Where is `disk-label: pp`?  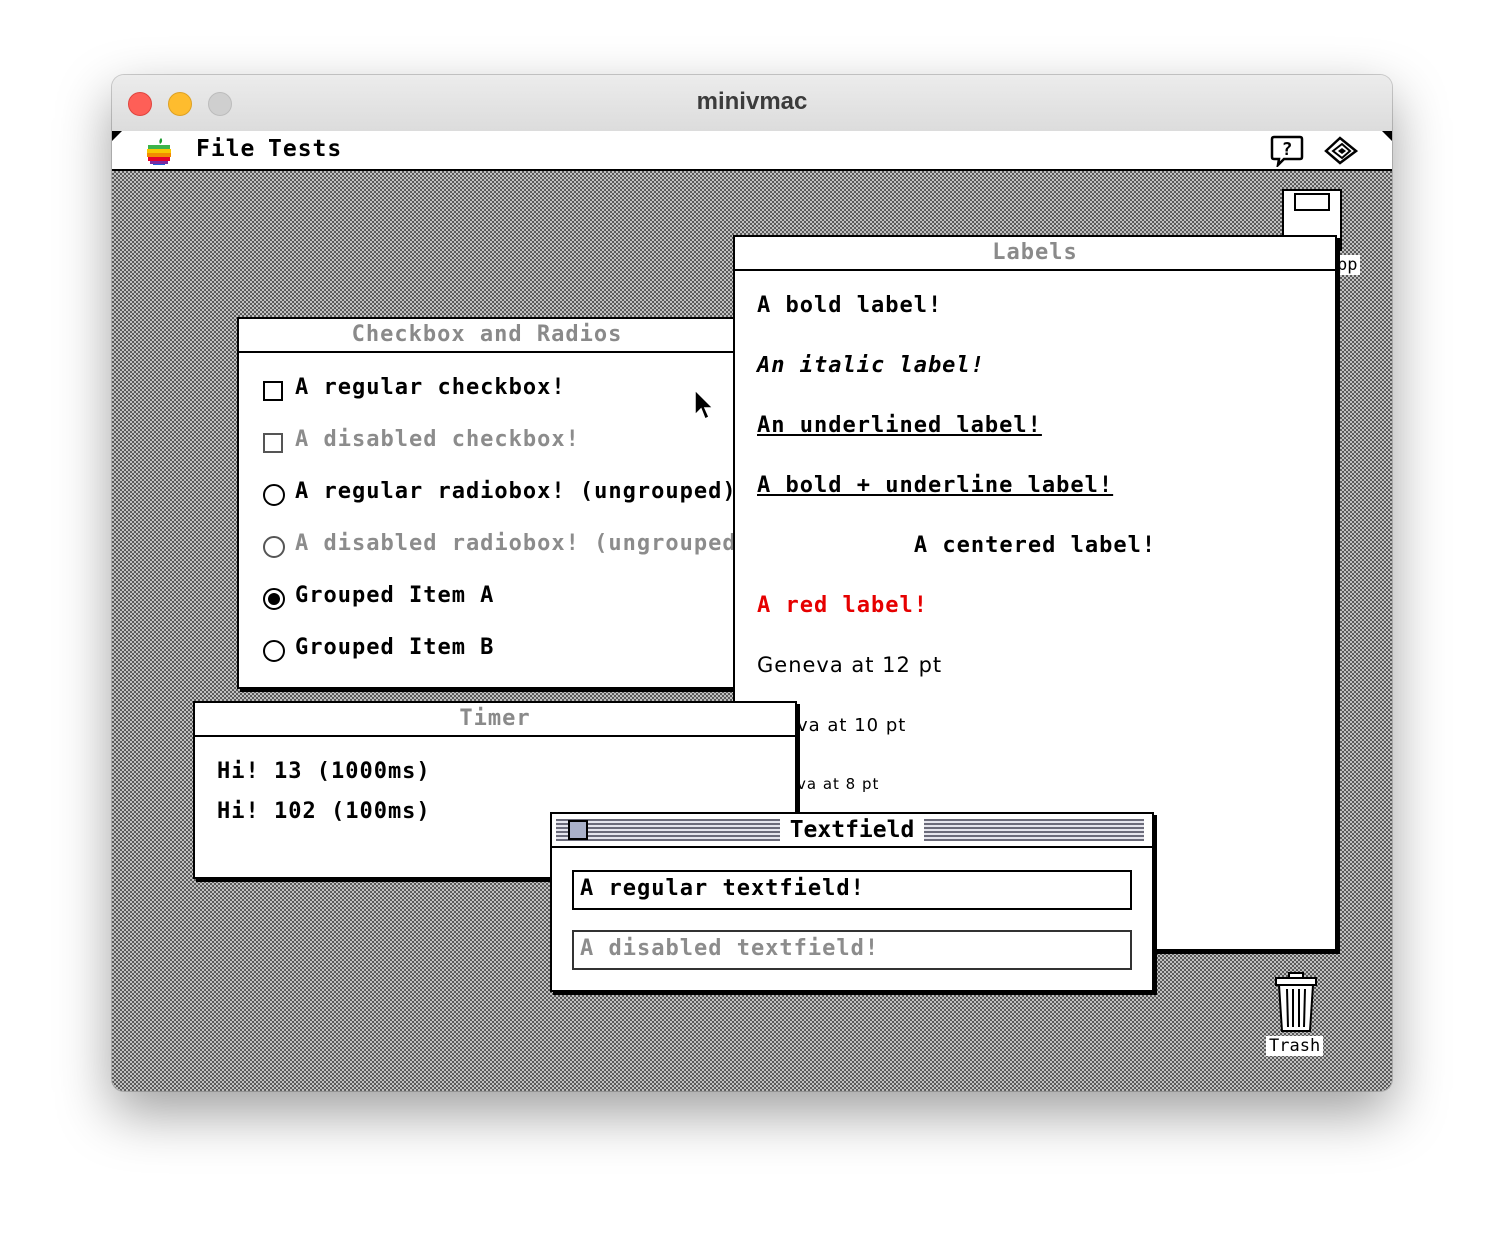 disk-label: pp is located at coordinates (1347, 265).